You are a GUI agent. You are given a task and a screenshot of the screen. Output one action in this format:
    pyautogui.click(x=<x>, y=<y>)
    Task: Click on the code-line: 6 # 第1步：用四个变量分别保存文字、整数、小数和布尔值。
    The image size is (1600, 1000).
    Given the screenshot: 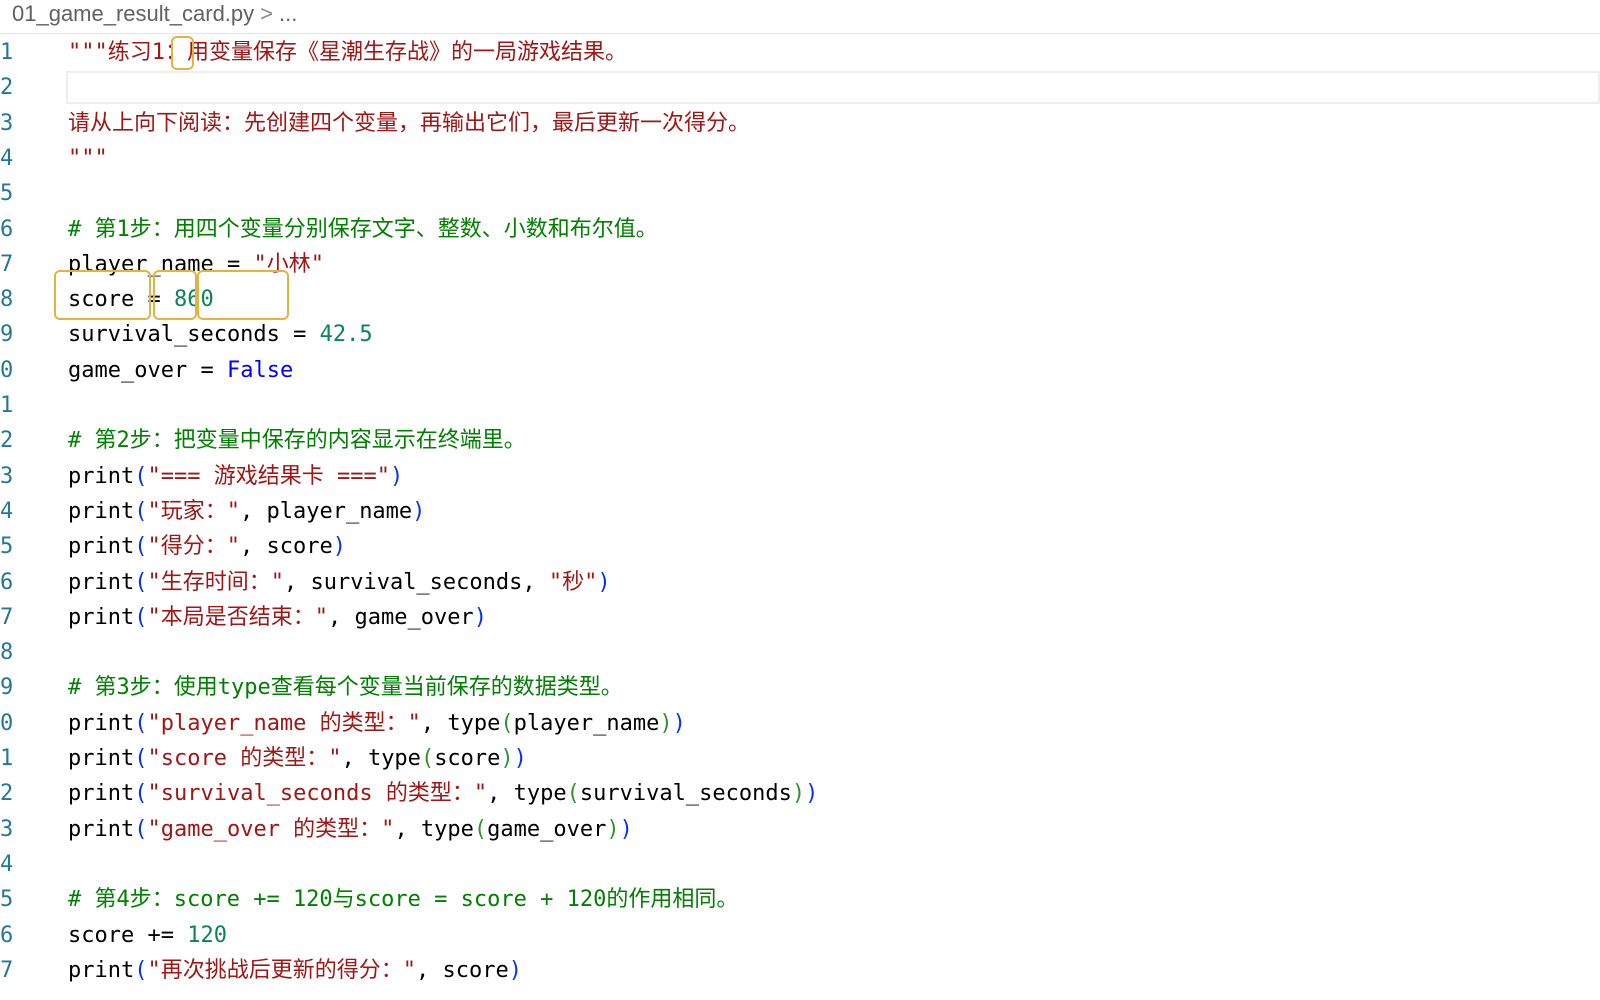 What is the action you would take?
    pyautogui.click(x=800, y=229)
    